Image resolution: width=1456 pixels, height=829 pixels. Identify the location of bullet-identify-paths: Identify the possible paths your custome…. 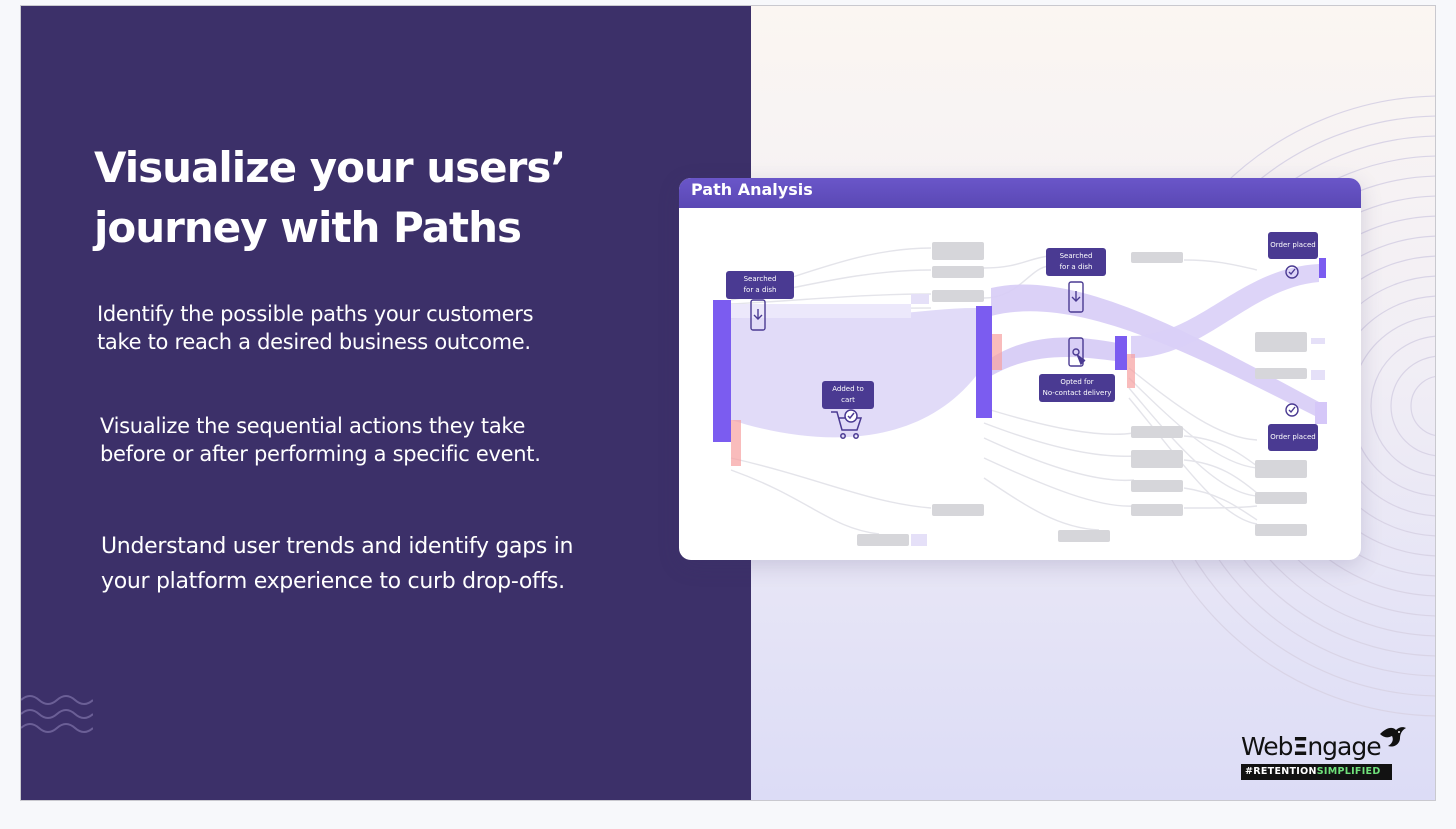
(315, 328).